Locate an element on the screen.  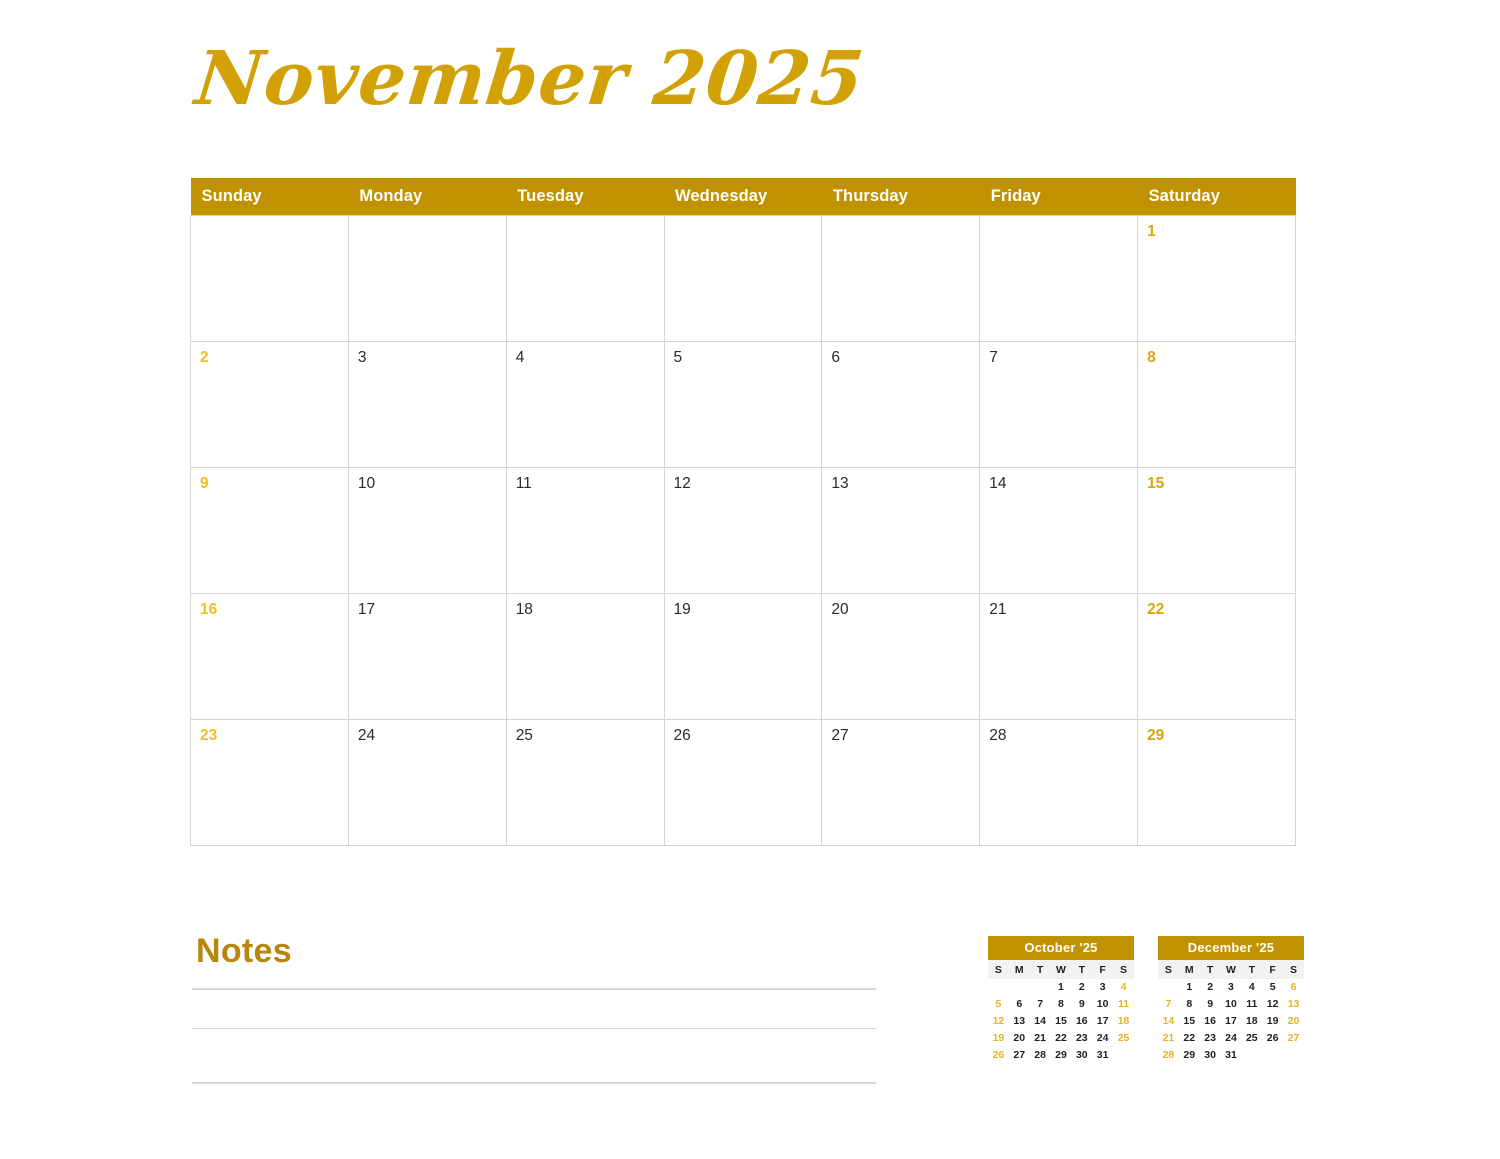
day-cell-27: 27 is located at coordinates (901, 782).